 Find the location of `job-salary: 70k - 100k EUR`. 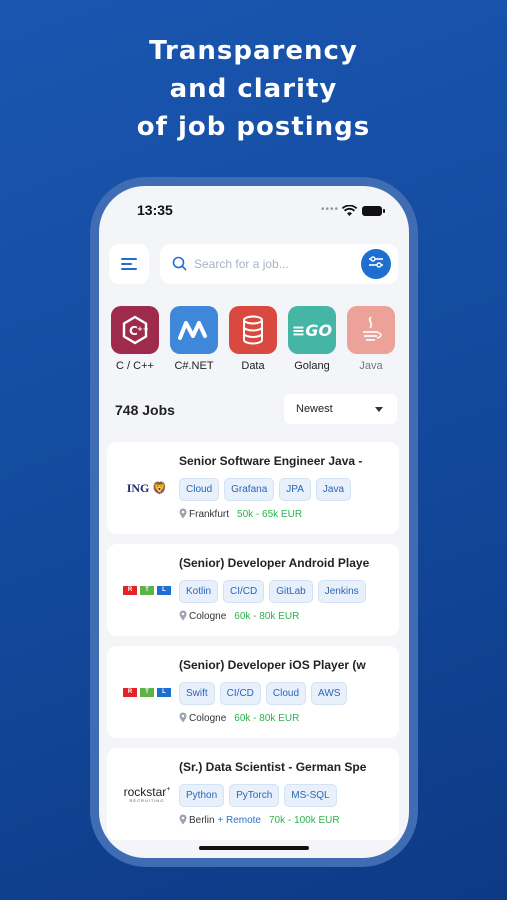

job-salary: 70k - 100k EUR is located at coordinates (304, 820).